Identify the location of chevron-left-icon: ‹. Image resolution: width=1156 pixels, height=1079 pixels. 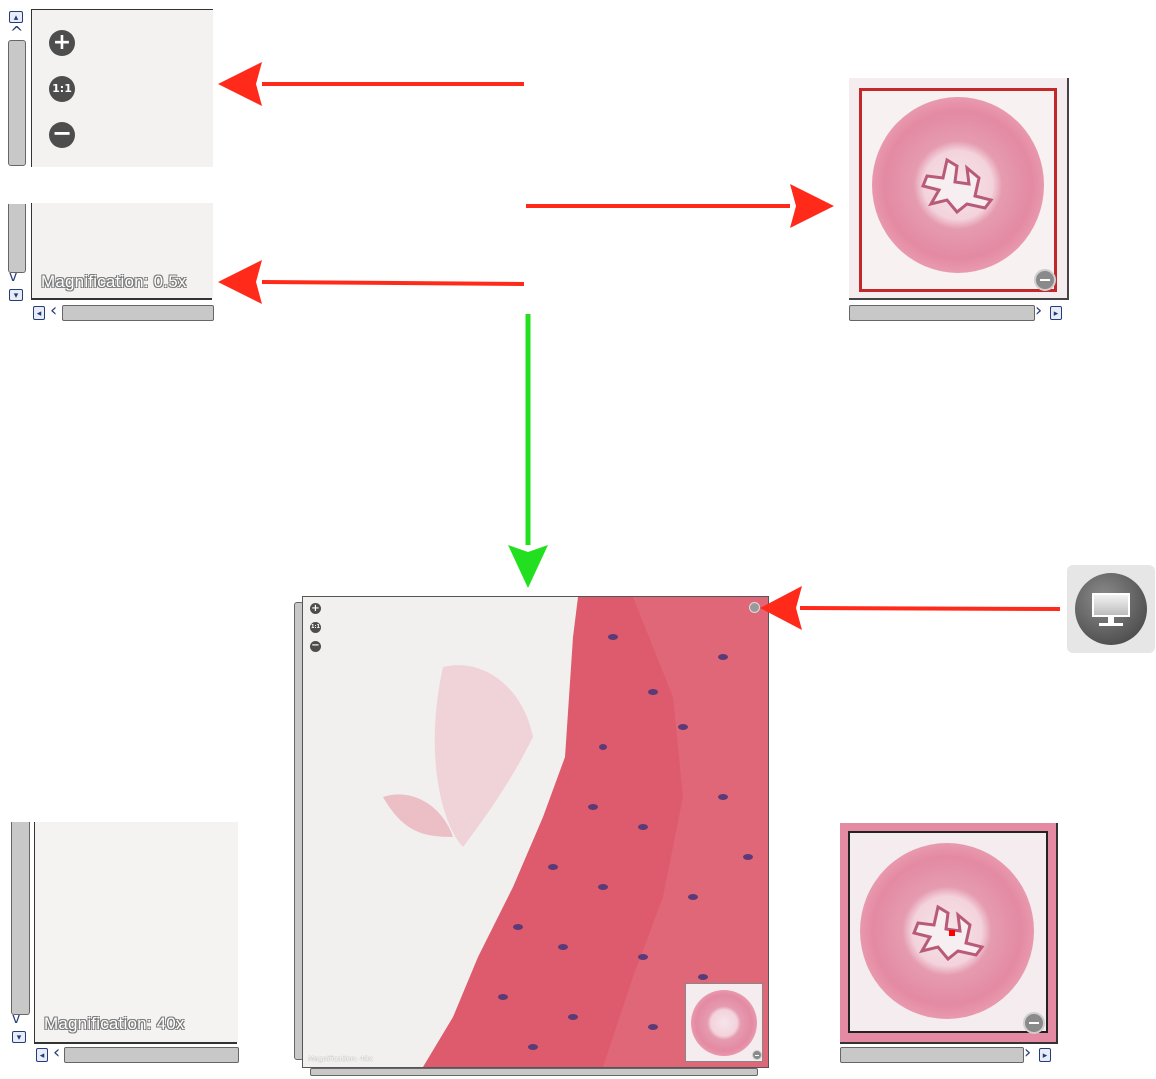
(54, 310).